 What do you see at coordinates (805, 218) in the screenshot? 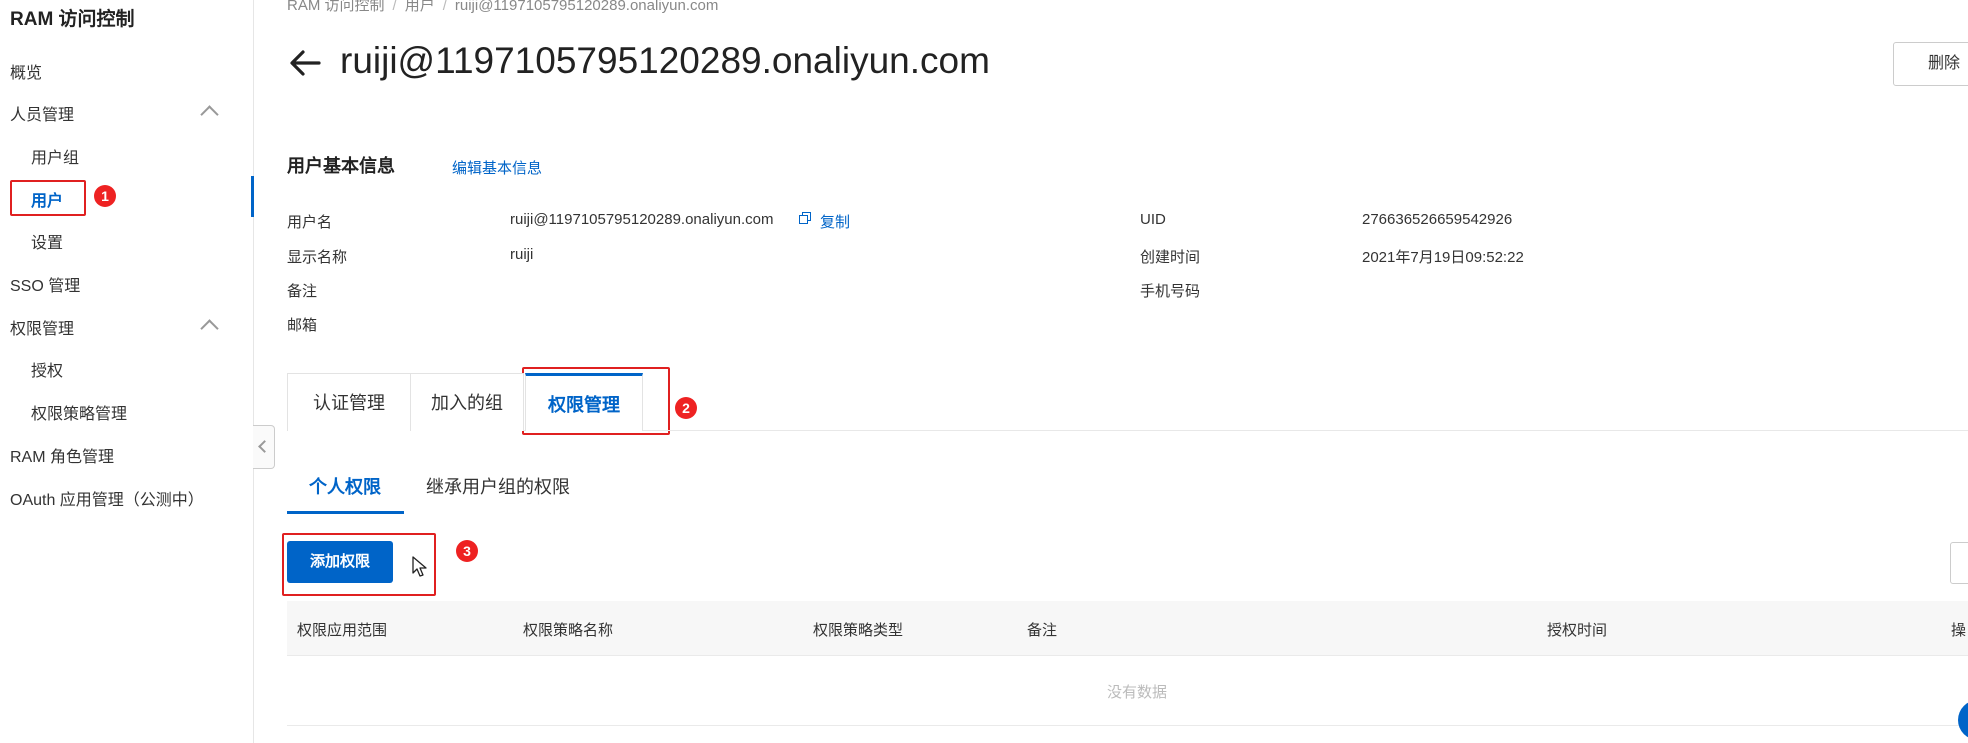
I see `copy-icon` at bounding box center [805, 218].